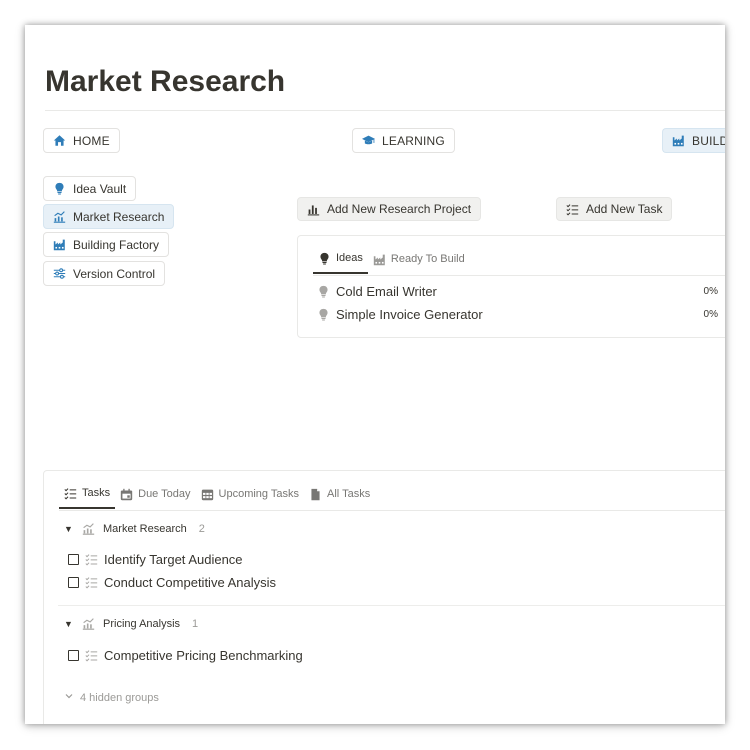 This screenshot has height=750, width=750. What do you see at coordinates (315, 494) in the screenshot?
I see `document-icon` at bounding box center [315, 494].